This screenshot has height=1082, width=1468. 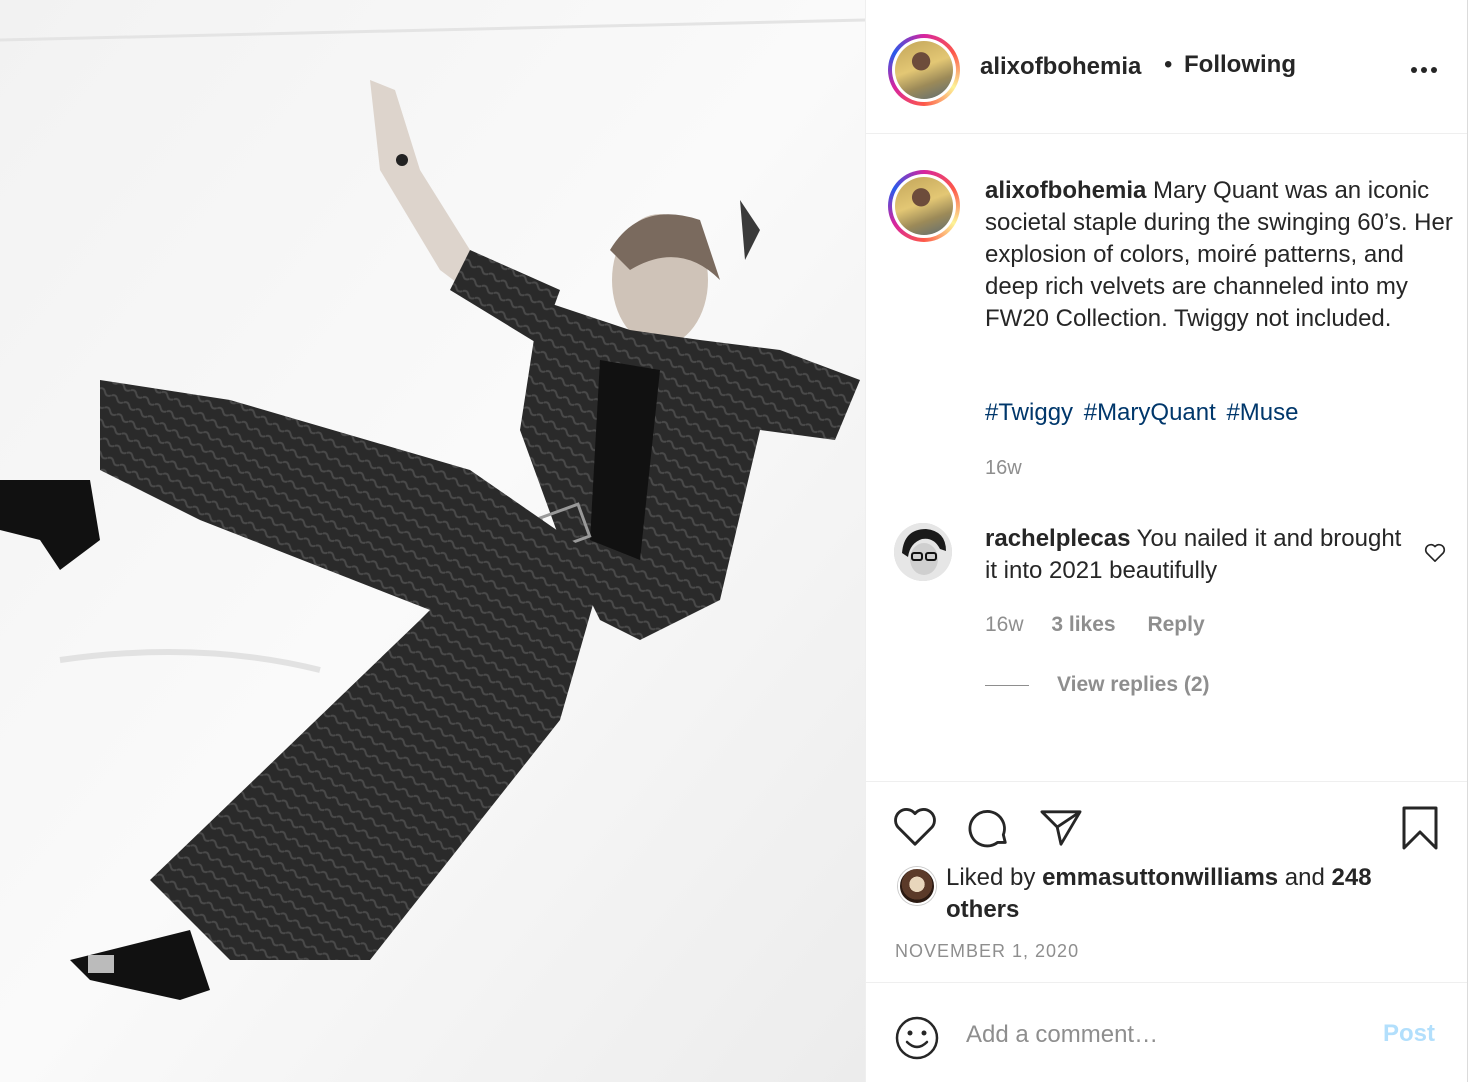 I want to click on following-button: Following, so click(x=1240, y=65).